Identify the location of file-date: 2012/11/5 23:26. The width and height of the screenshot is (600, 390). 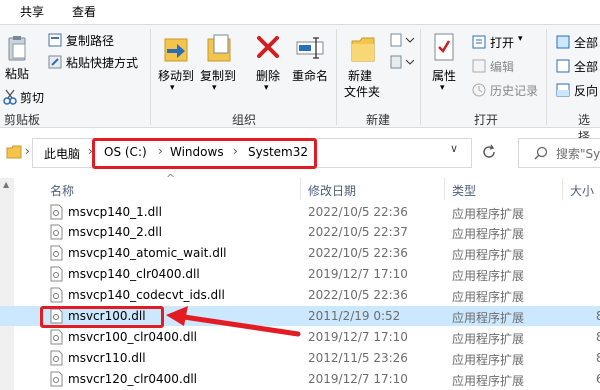
(358, 358).